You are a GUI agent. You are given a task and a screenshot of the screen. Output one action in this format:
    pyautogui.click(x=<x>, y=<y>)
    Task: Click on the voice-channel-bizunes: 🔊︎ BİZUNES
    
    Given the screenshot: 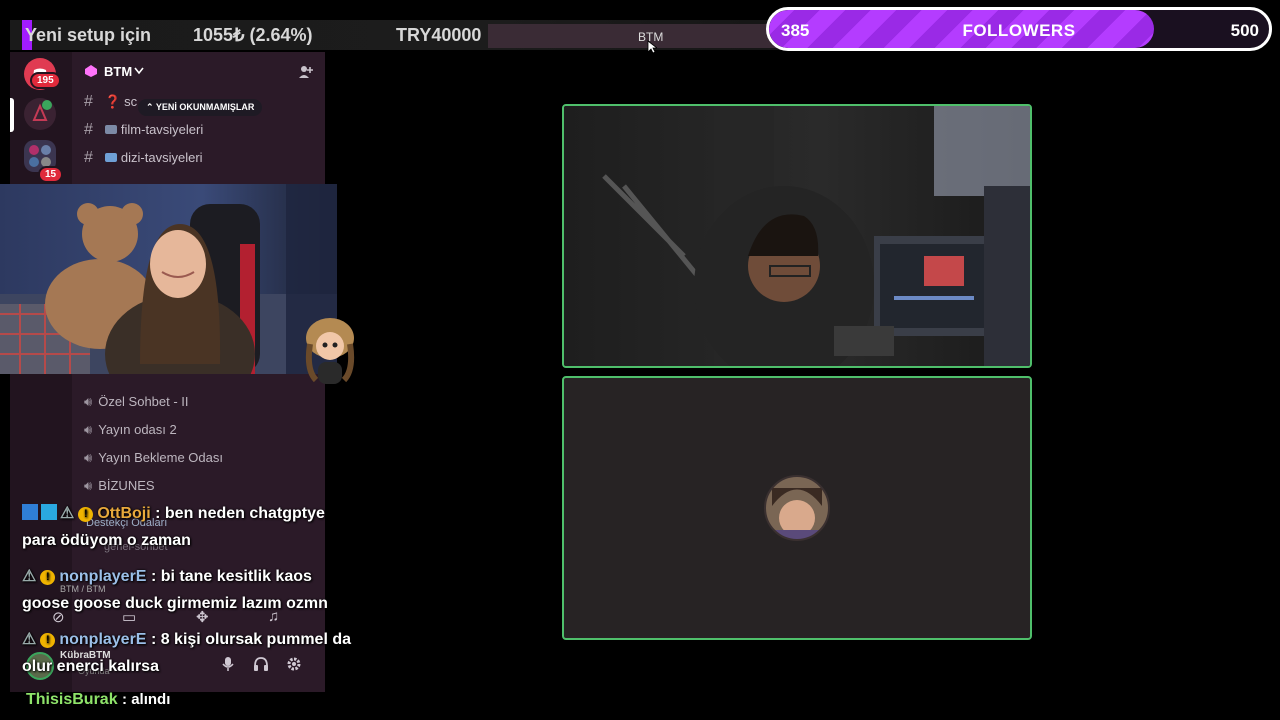 What is the action you would take?
    pyautogui.click(x=119, y=486)
    